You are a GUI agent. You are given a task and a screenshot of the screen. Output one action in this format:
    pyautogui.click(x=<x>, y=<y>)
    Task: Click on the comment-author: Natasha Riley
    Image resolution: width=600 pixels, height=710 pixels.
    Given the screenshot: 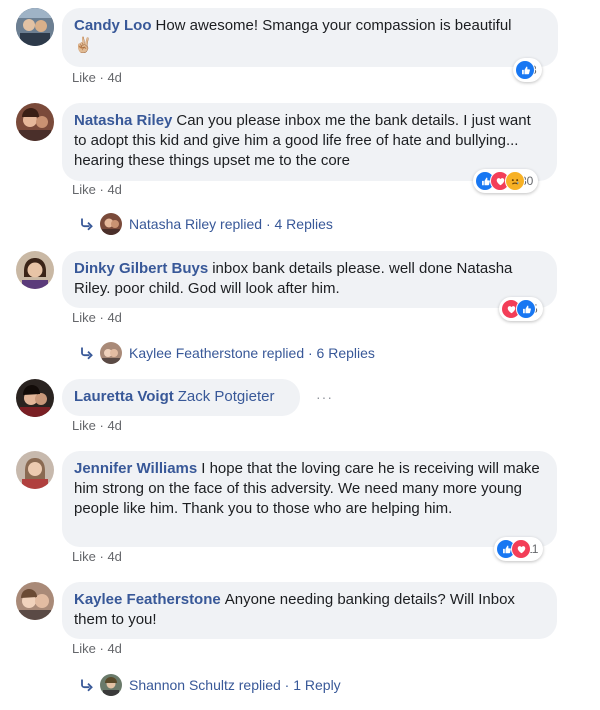 What is the action you would take?
    pyautogui.click(x=123, y=120)
    